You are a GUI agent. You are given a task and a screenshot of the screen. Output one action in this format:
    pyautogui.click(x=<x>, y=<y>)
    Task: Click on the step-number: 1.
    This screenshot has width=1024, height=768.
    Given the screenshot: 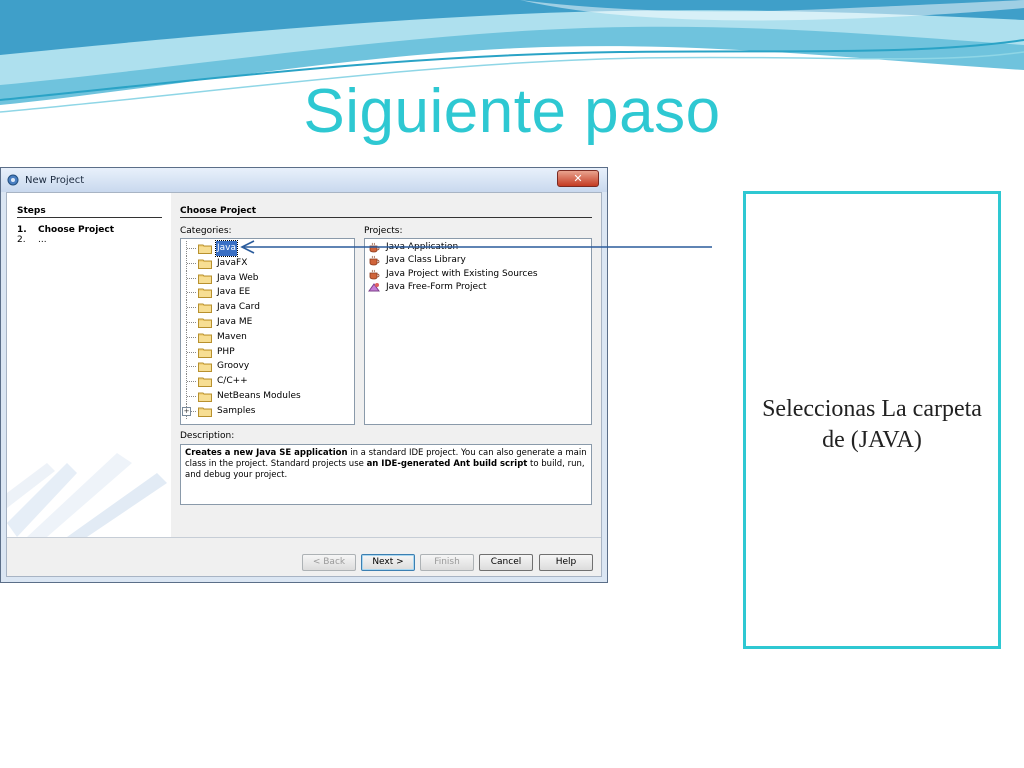 What is the action you would take?
    pyautogui.click(x=22, y=230)
    